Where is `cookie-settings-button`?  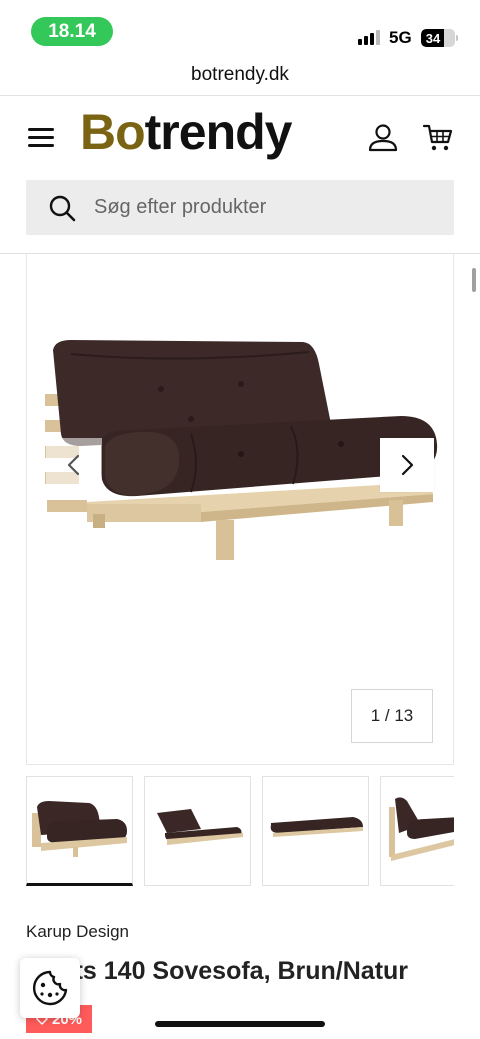
cookie-settings-button is located at coordinates (50, 988).